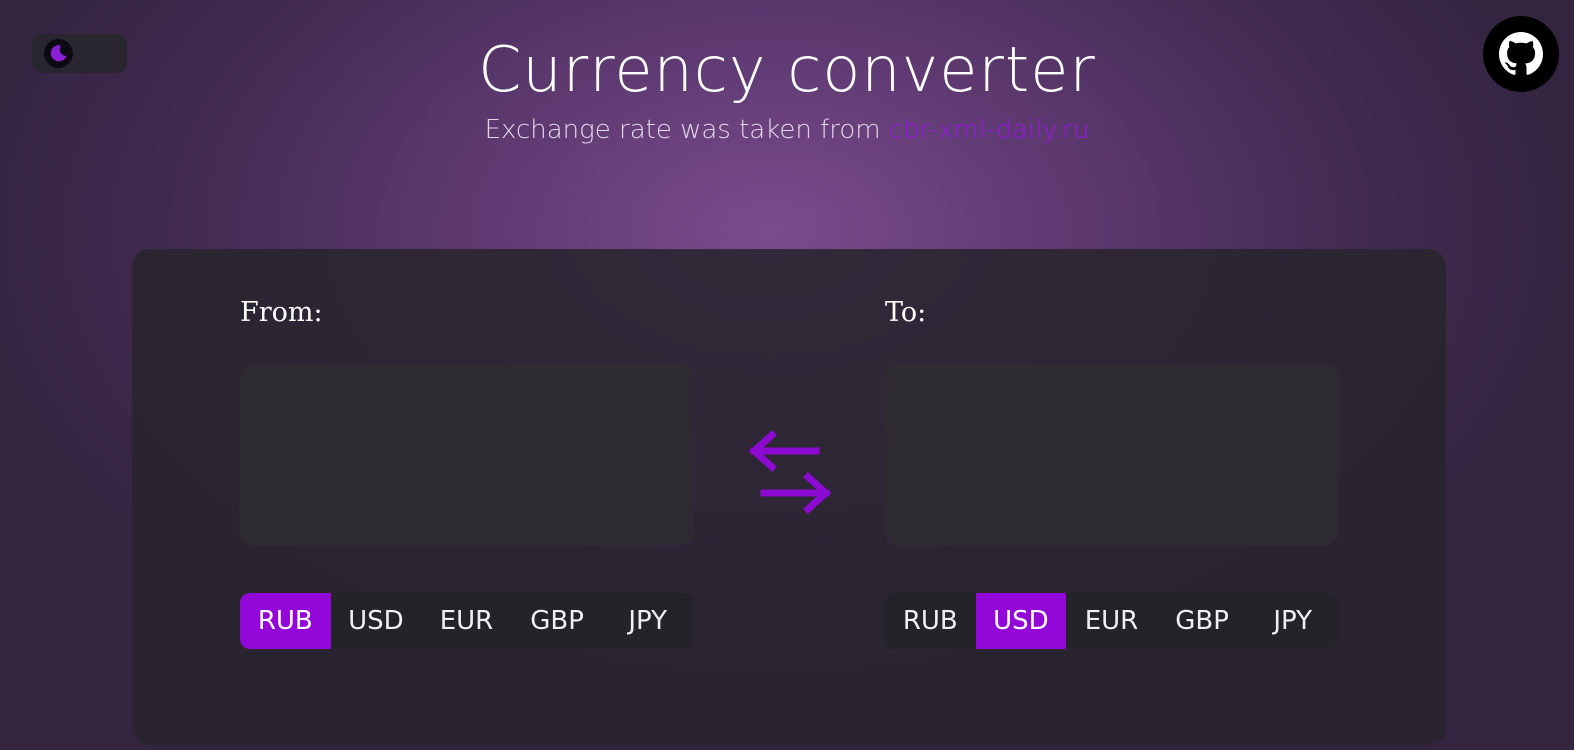  What do you see at coordinates (930, 621) in the screenshot?
I see `to-currency-rub: RUB` at bounding box center [930, 621].